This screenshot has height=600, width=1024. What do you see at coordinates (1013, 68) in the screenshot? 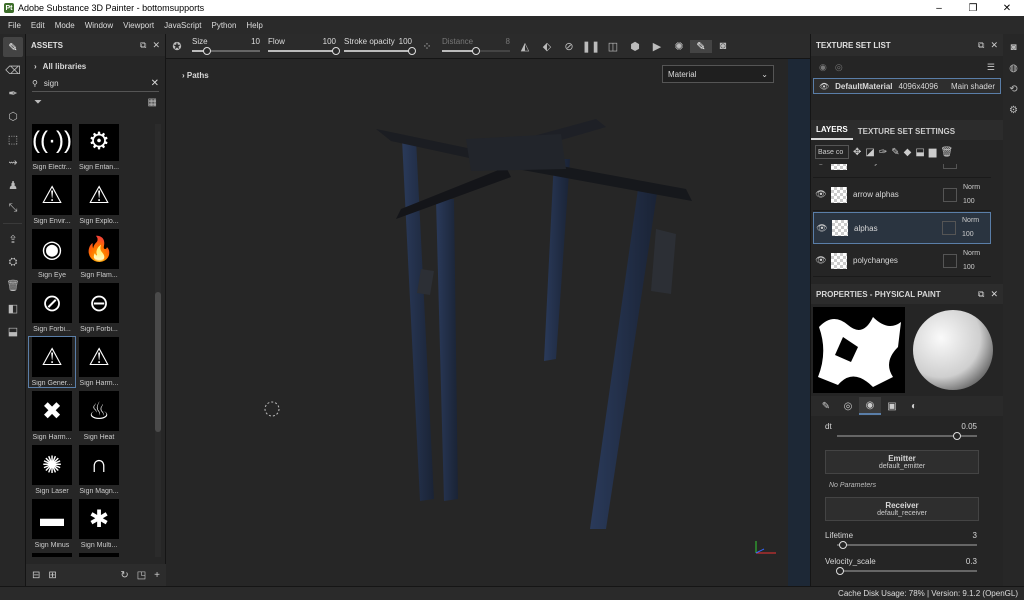
I see `environment-icon: ◍` at bounding box center [1013, 68].